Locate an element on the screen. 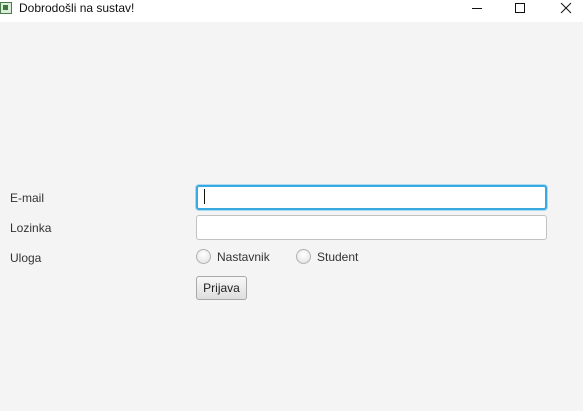 This screenshot has width=583, height=411. maximize-button is located at coordinates (520, 8).